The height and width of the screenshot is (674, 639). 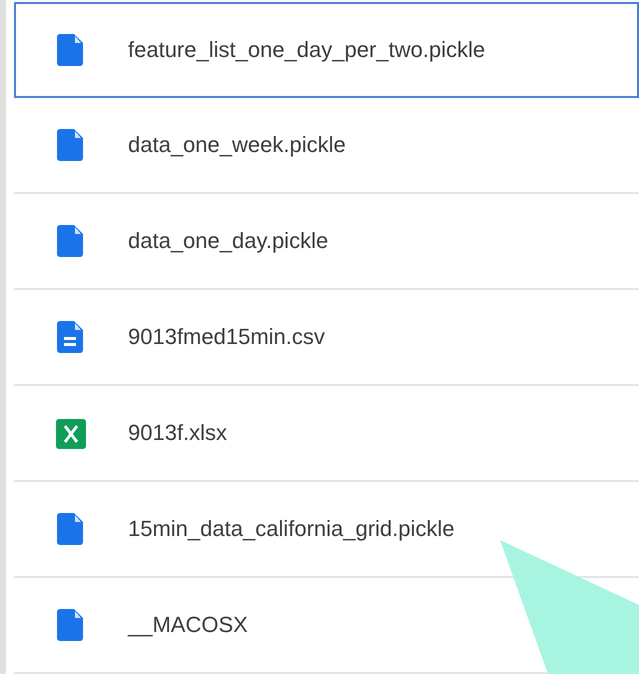 What do you see at coordinates (307, 50) in the screenshot?
I see `file-name: feature_list_one_day_per_two.pickle` at bounding box center [307, 50].